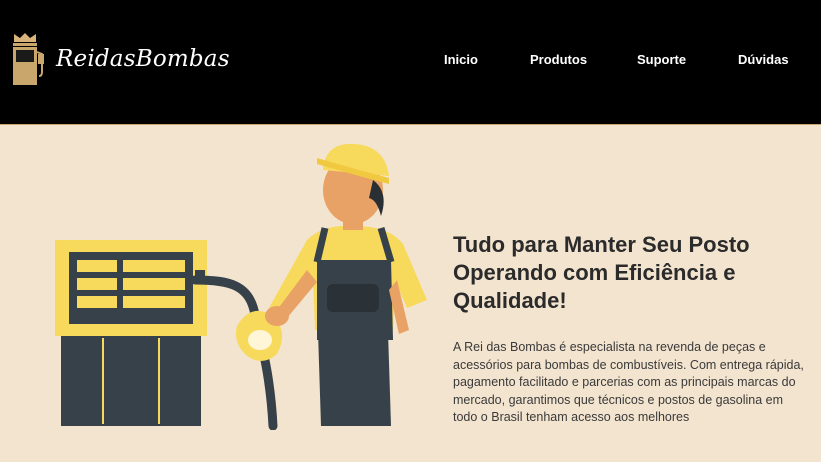 Image resolution: width=821 pixels, height=462 pixels. I want to click on nav-item-inicio: Inicio, so click(461, 59).